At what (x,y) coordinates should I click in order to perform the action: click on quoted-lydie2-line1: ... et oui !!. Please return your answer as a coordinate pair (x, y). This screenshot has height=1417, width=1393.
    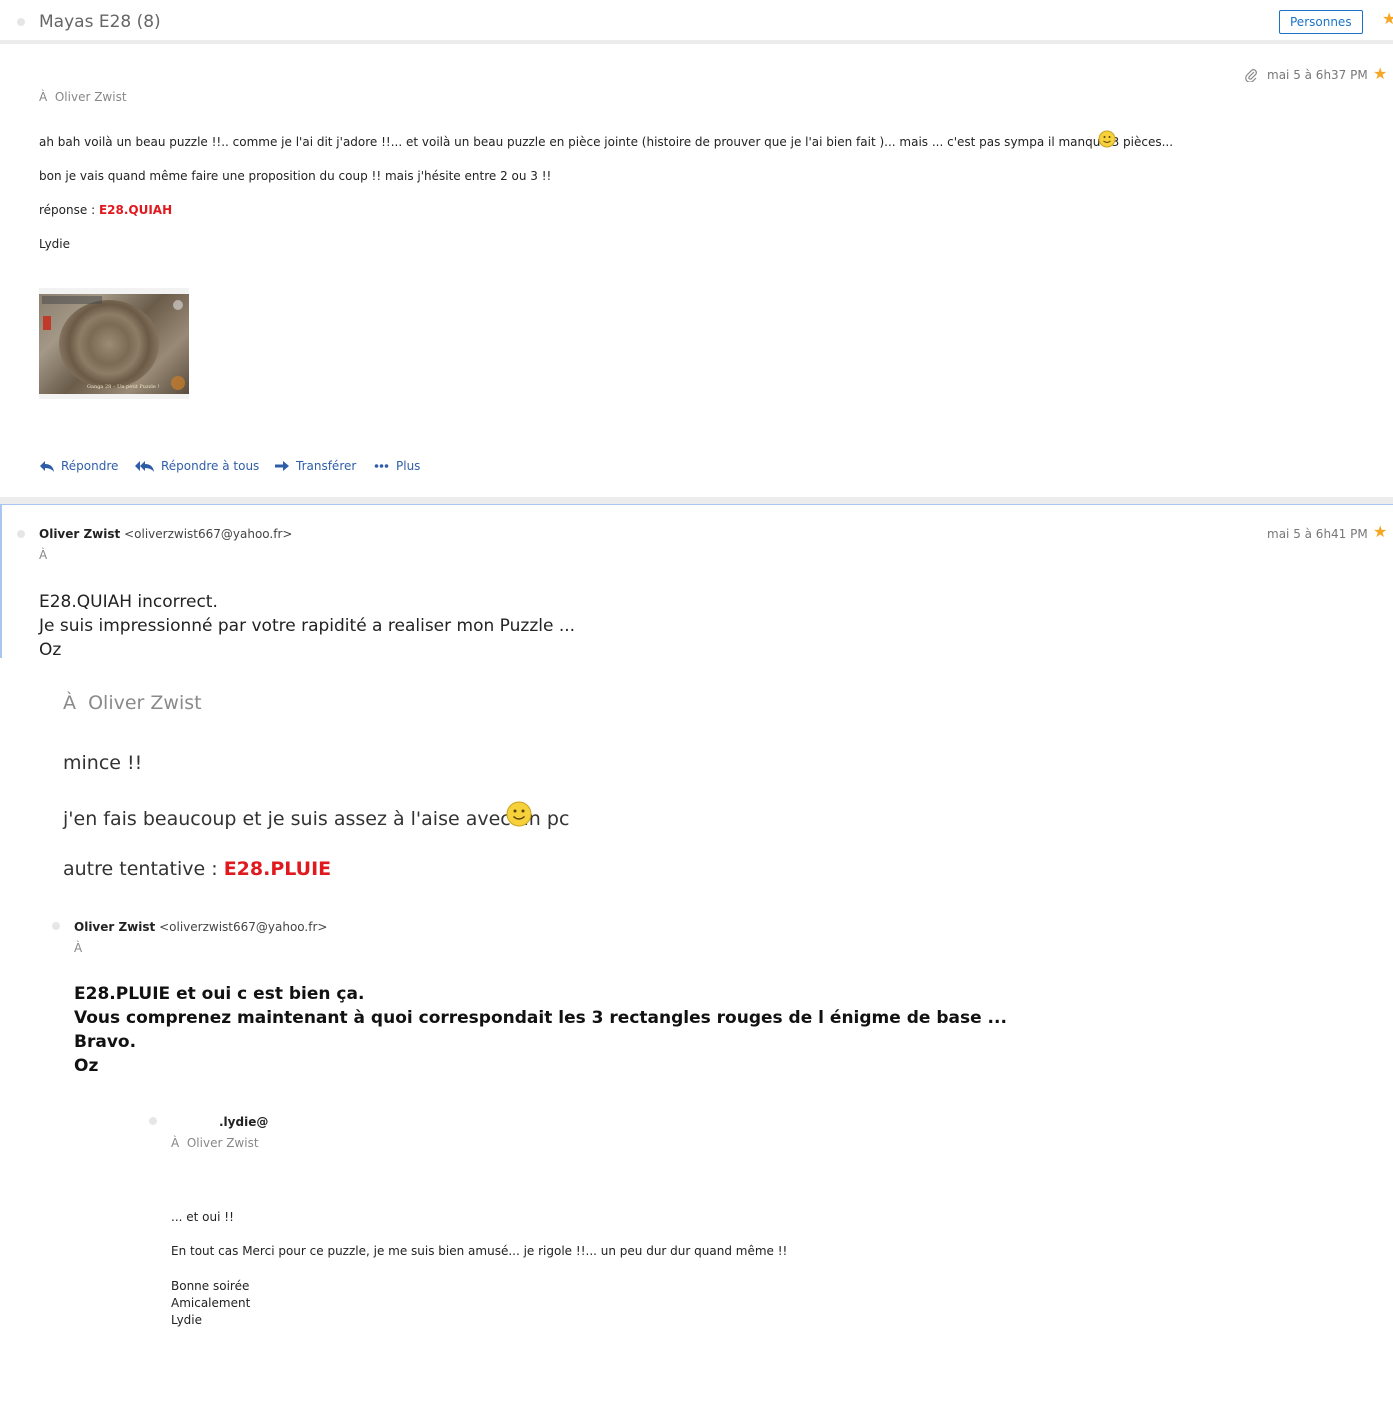
    Looking at the image, I should click on (202, 1217).